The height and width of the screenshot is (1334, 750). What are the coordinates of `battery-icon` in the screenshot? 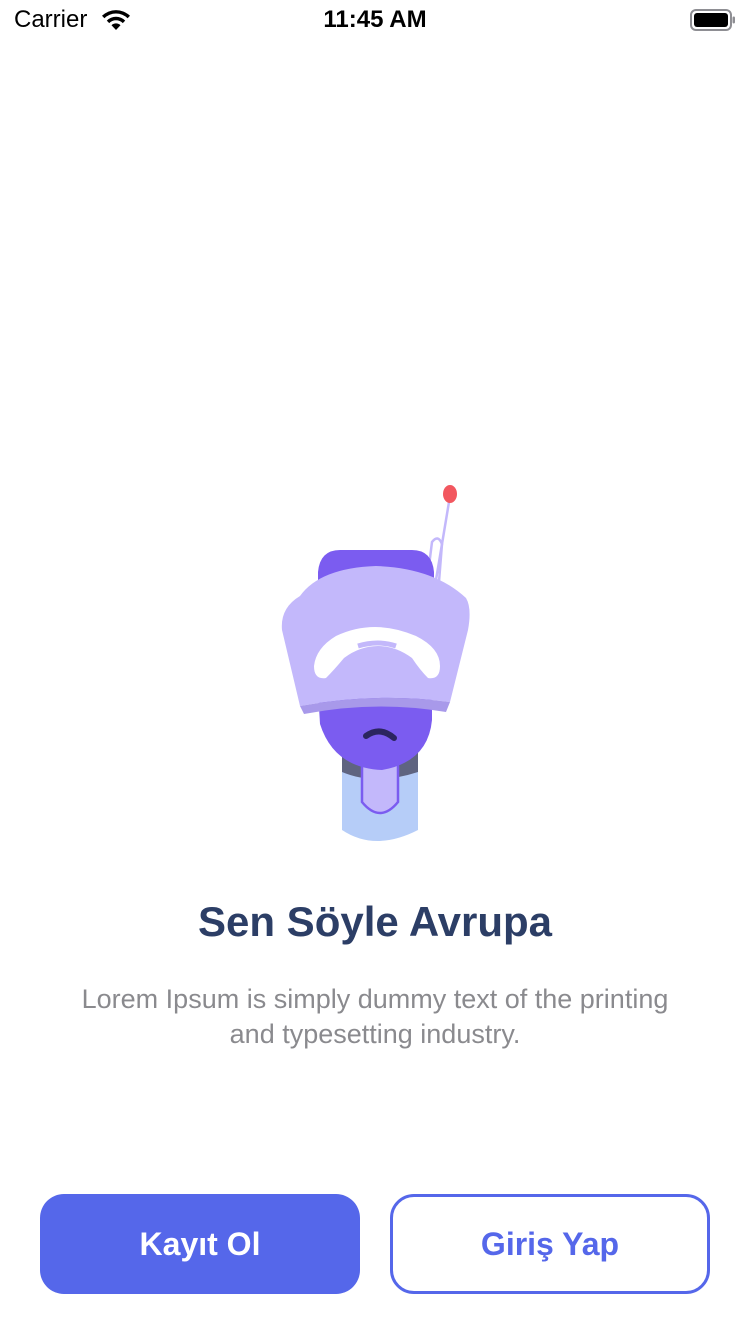 It's located at (712, 20).